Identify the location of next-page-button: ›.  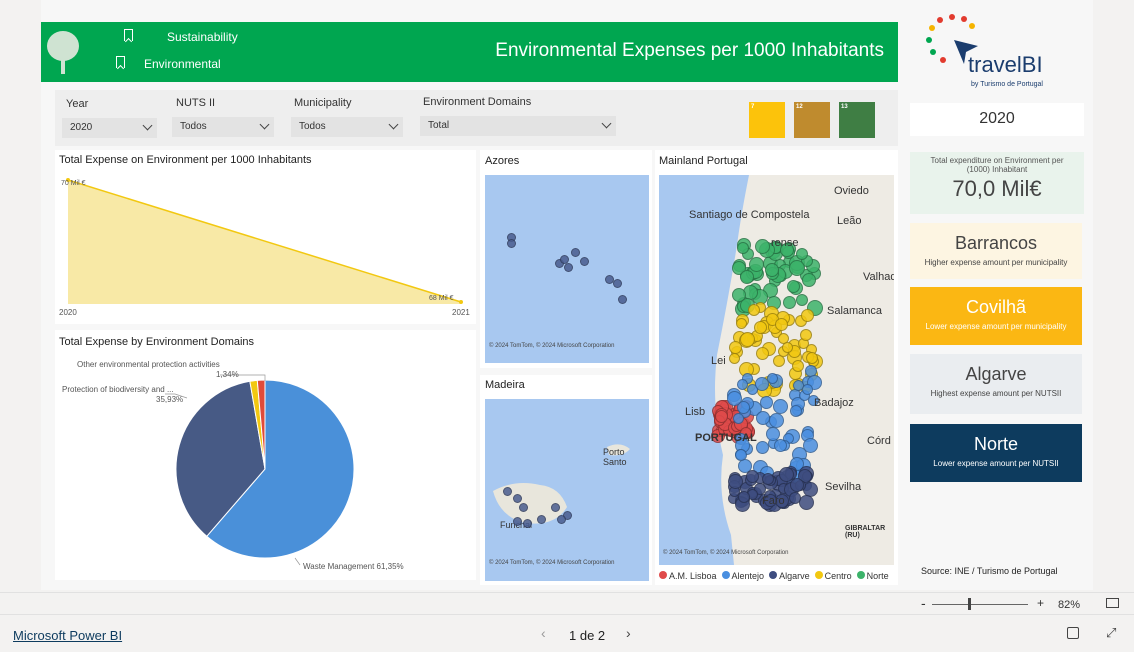
(628, 633).